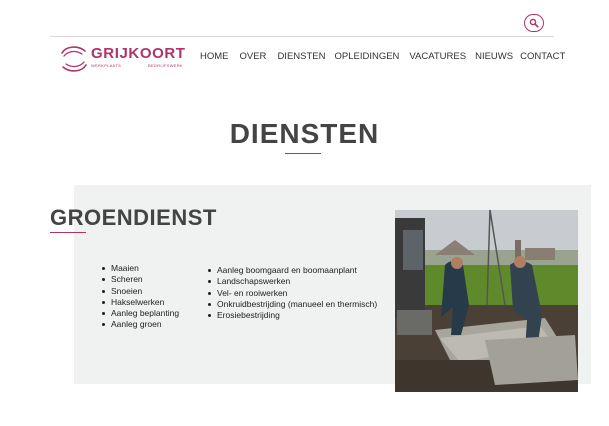 The height and width of the screenshot is (426, 609). What do you see at coordinates (138, 53) in the screenshot?
I see `logo-wordmark: GRIJKOORT` at bounding box center [138, 53].